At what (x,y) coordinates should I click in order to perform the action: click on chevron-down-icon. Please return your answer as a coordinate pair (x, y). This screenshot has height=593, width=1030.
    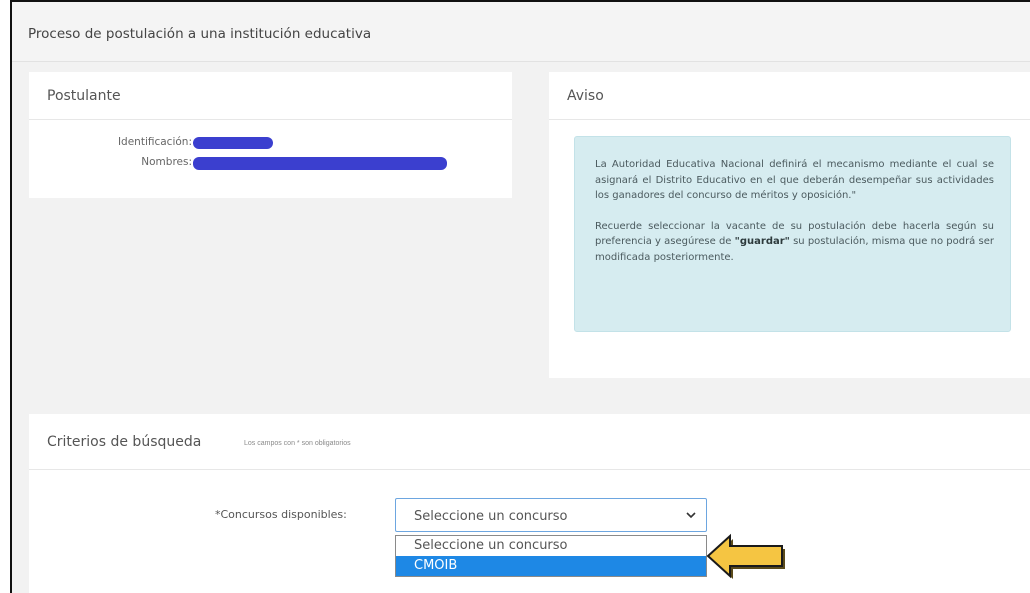
    Looking at the image, I should click on (691, 515).